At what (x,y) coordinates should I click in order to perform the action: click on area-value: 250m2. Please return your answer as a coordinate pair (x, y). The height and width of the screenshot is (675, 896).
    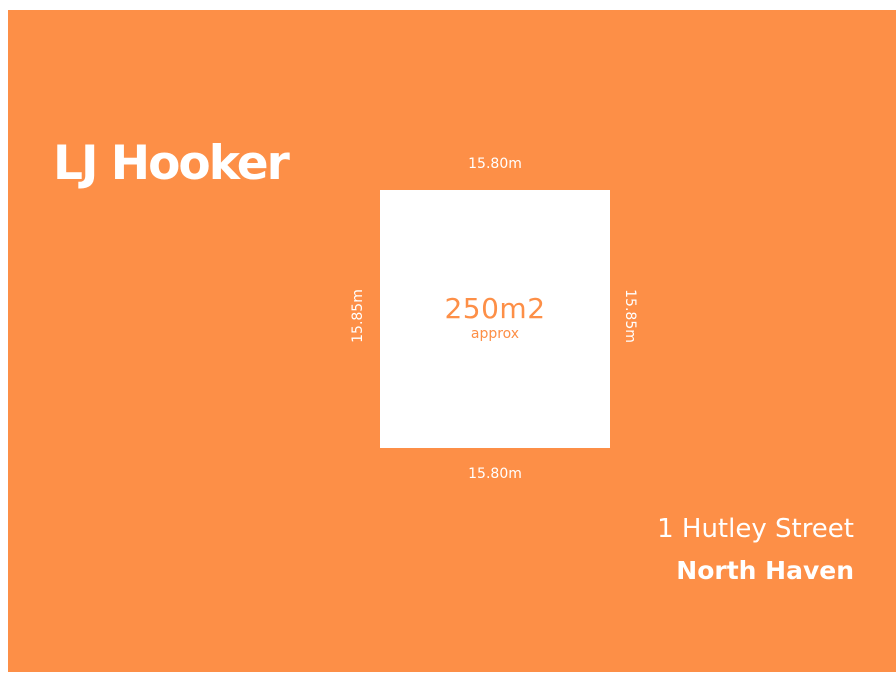
    Looking at the image, I should click on (495, 308).